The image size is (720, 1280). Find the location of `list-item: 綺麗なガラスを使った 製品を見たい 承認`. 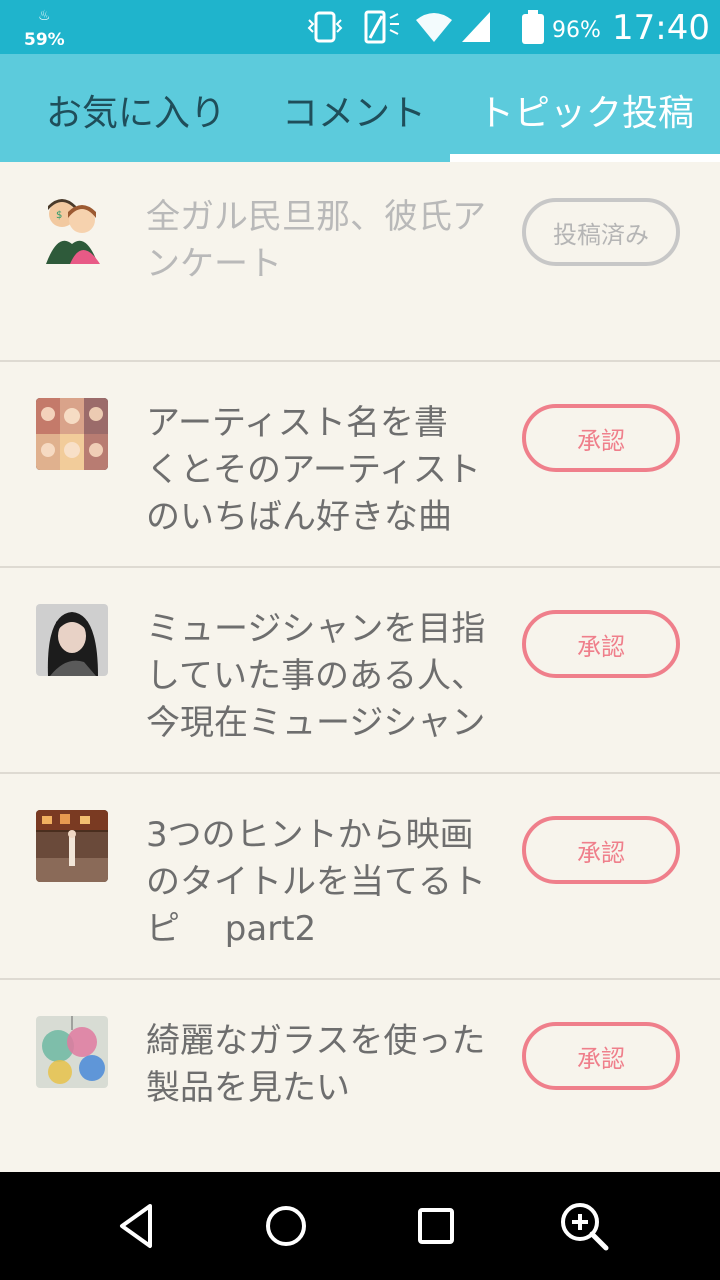

list-item: 綺麗なガラスを使った 製品を見たい 承認 is located at coordinates (360, 1075).